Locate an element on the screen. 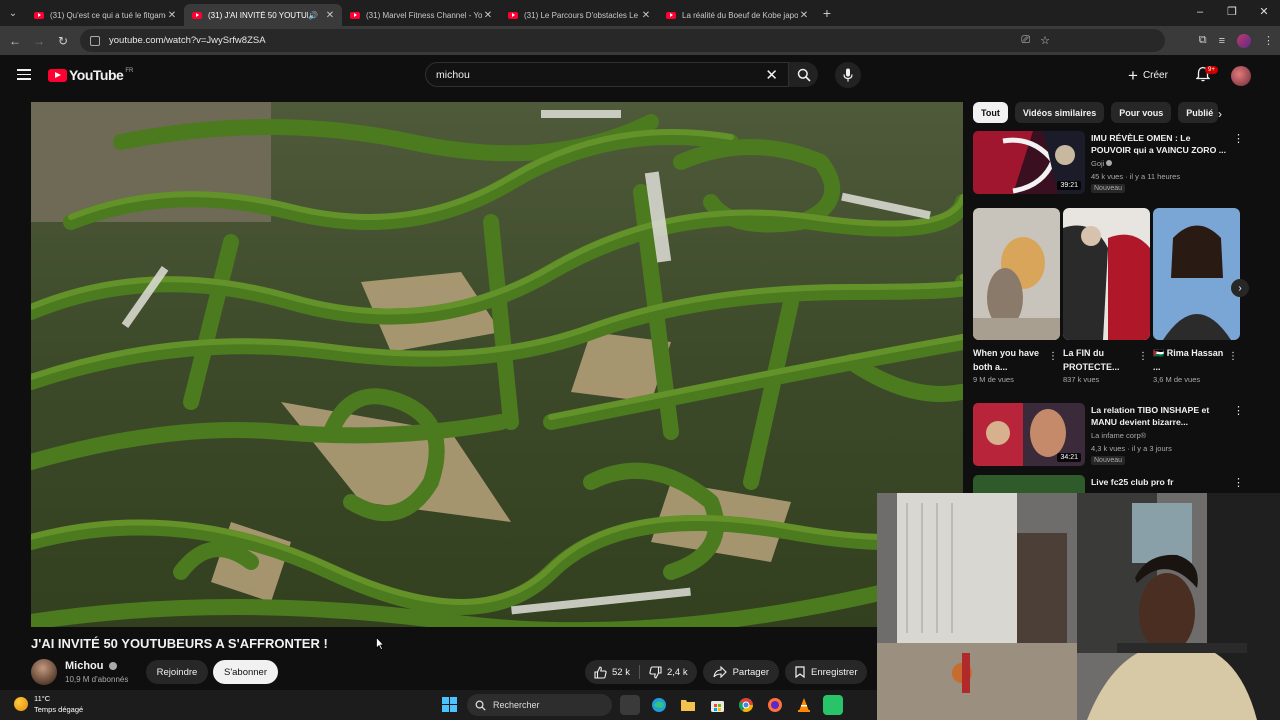  chrome-icon is located at coordinates (746, 705).